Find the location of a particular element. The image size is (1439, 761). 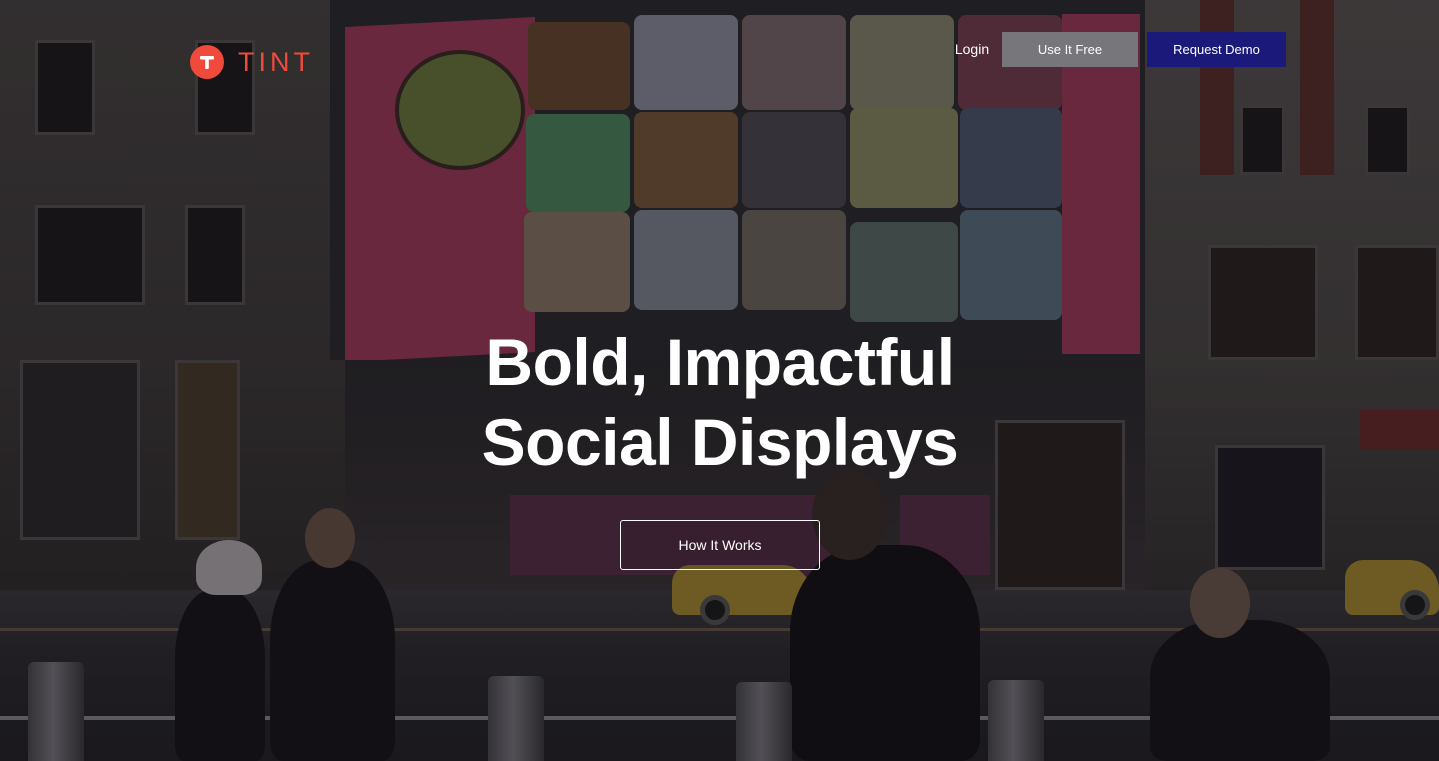

brand-name: TINT is located at coordinates (276, 61).